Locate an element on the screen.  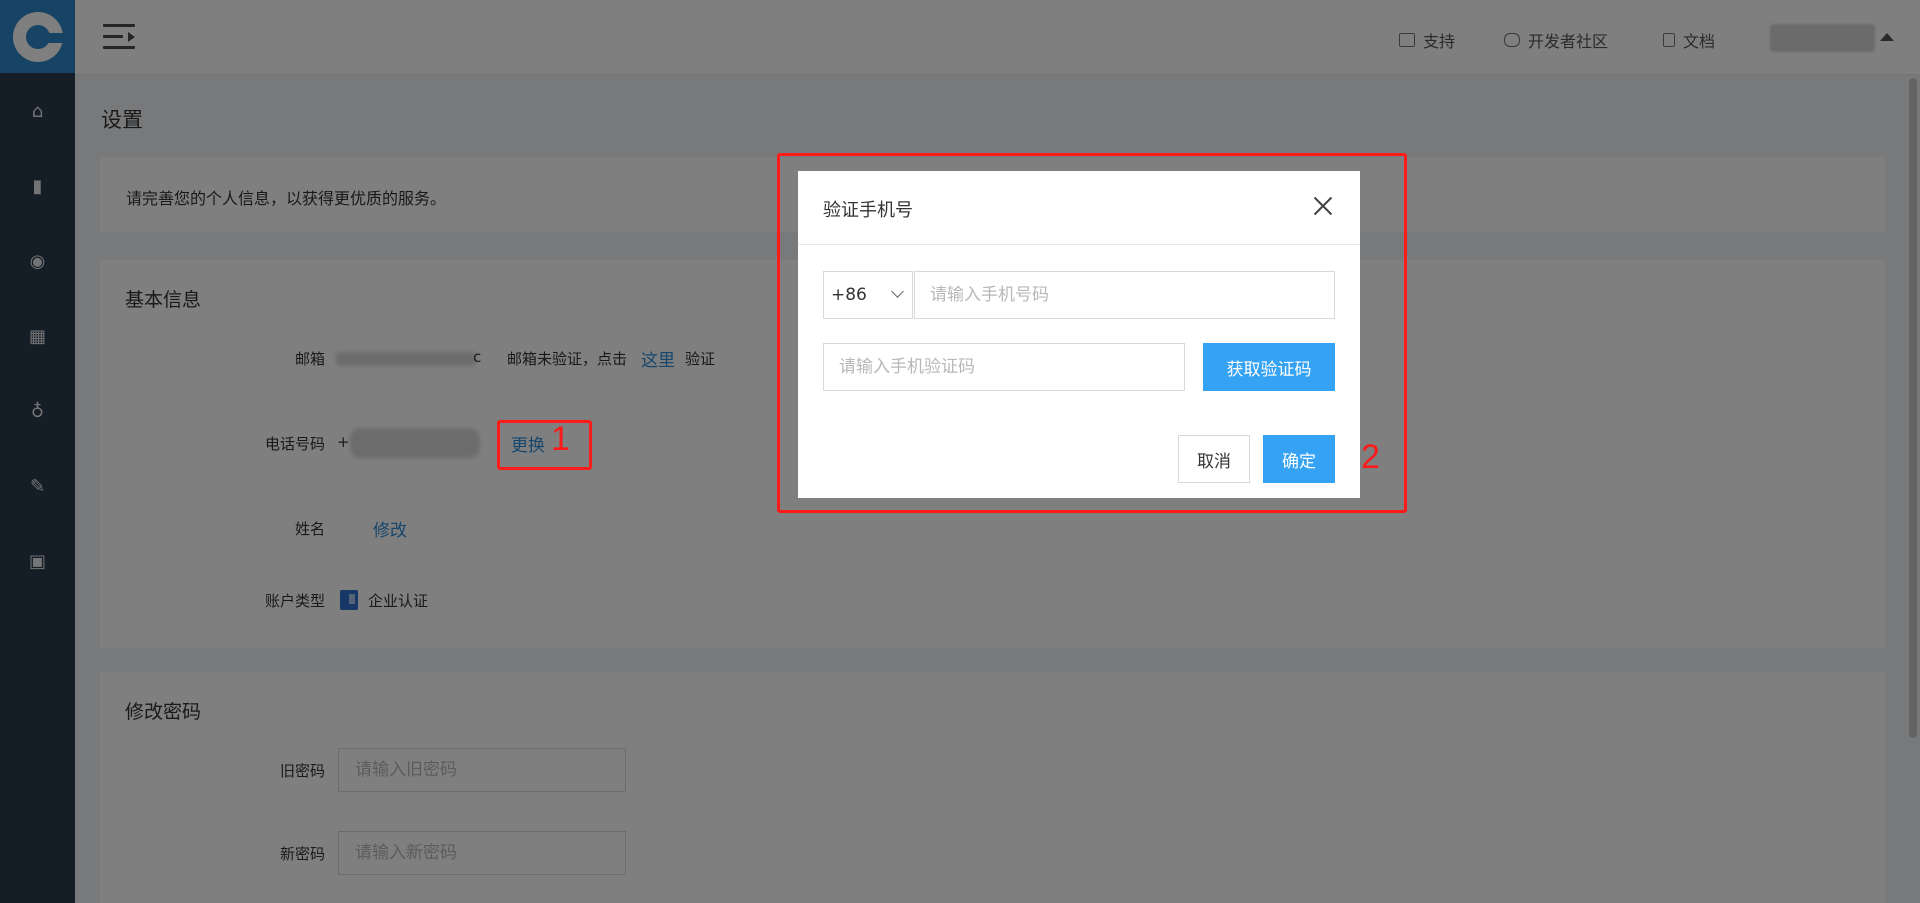
close-icon is located at coordinates (1323, 206).